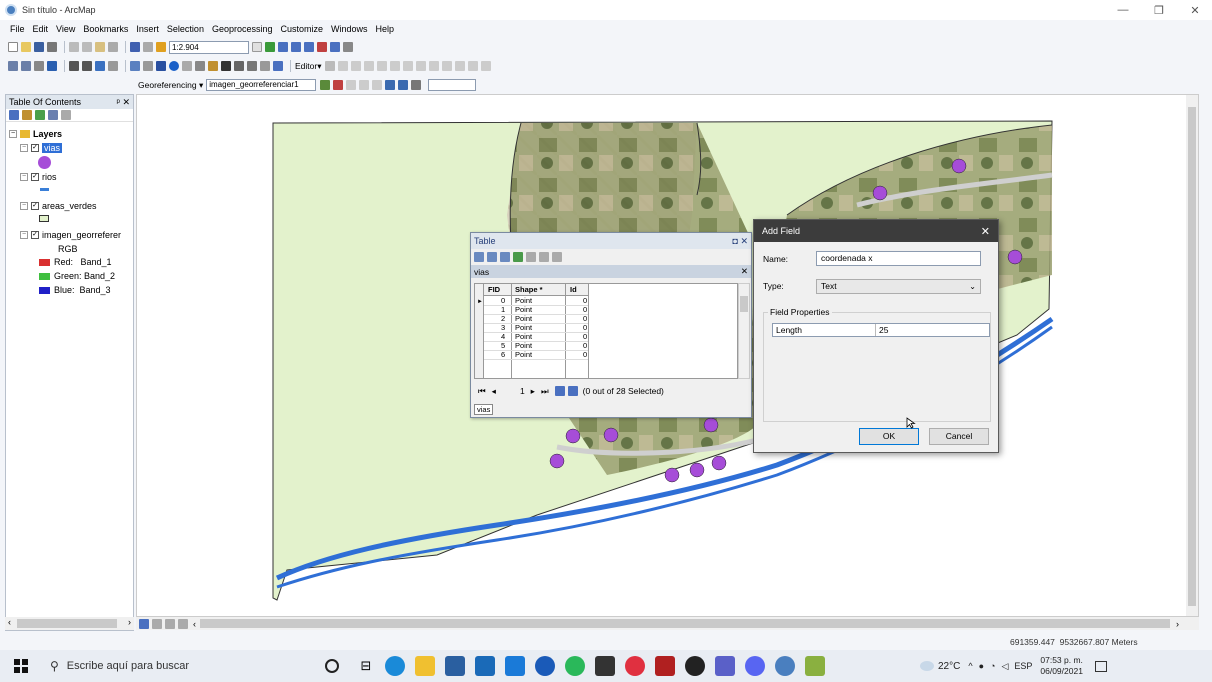 Image resolution: width=1212 pixels, height=682 pixels. Describe the element at coordinates (185, 29) in the screenshot. I see `menu-selection: Selection` at that location.